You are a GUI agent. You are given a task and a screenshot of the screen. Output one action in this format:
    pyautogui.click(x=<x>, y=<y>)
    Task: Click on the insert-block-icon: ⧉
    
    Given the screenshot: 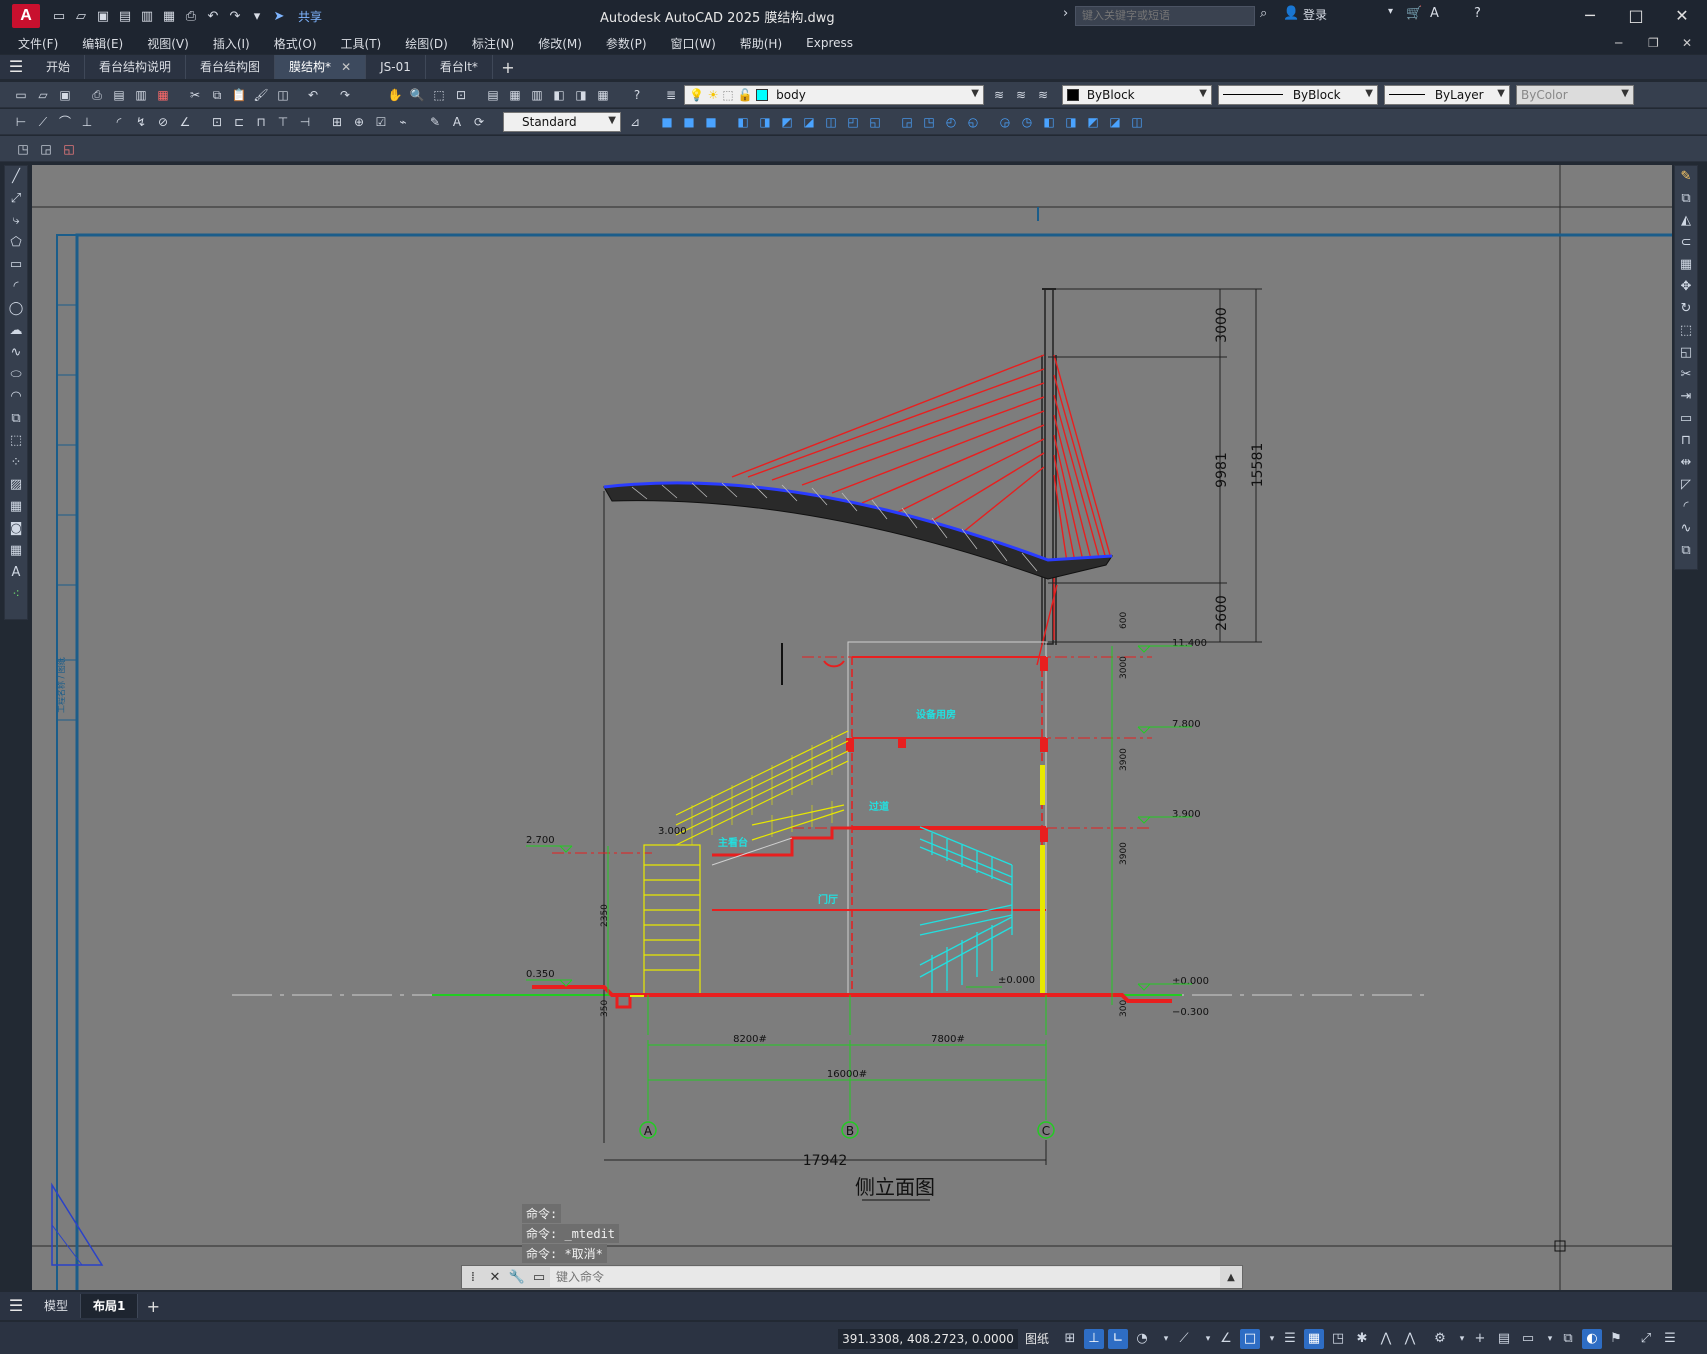 What is the action you would take?
    pyautogui.click(x=16, y=419)
    